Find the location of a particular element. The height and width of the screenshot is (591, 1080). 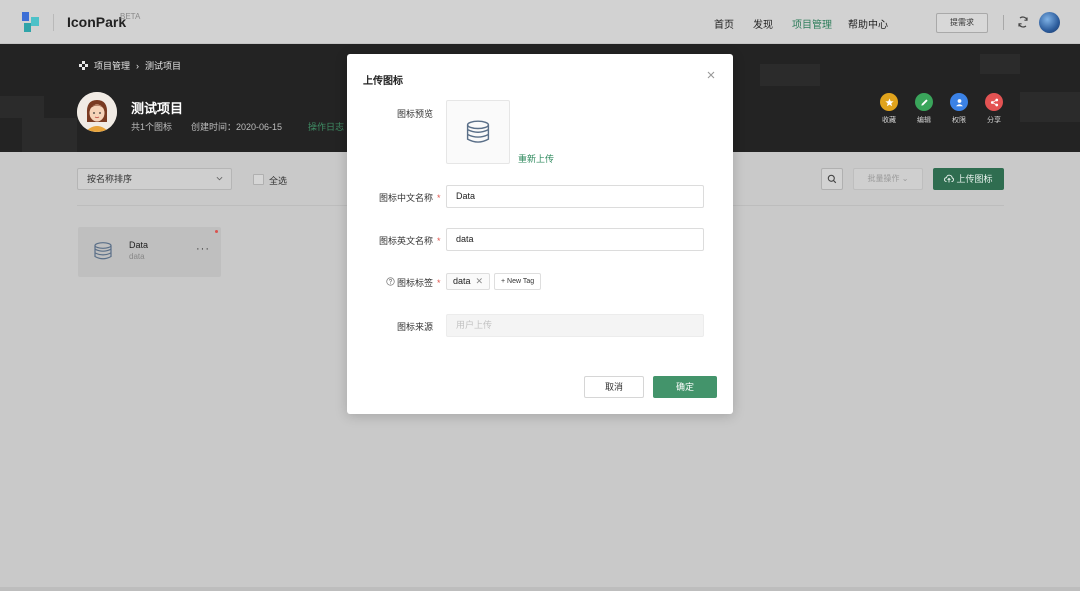

modal-title: 上传图标 is located at coordinates (383, 81).